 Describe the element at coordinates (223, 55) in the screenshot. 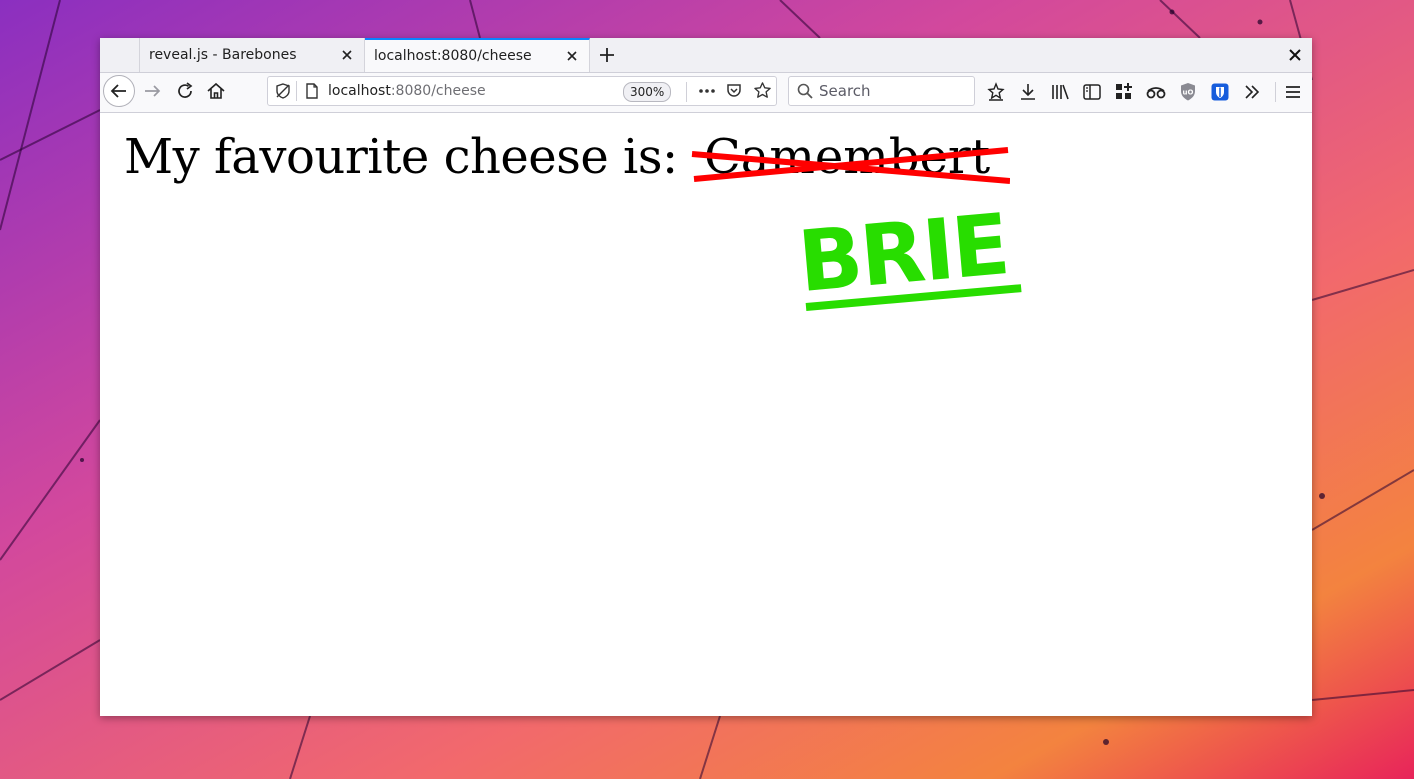

I see `tab-label: reveal.js - Barebones` at that location.